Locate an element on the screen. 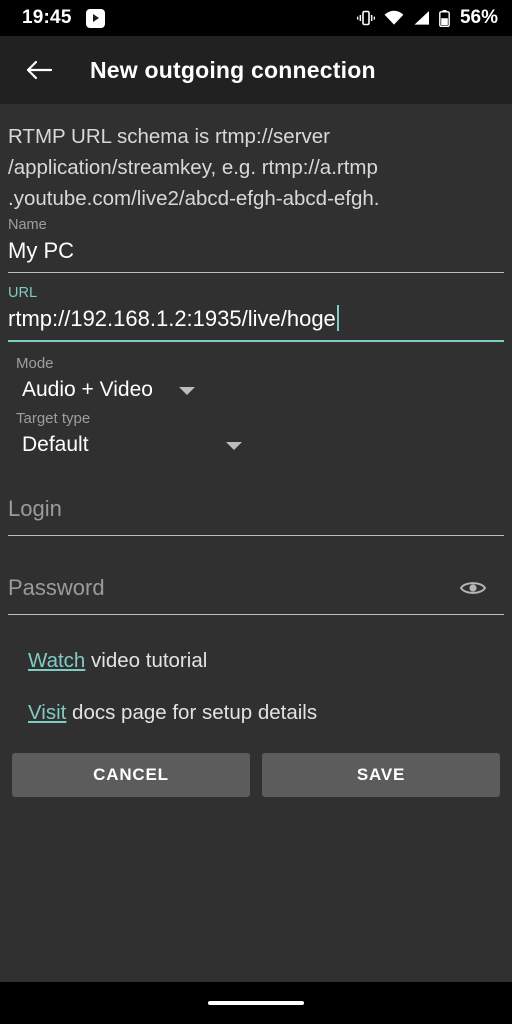  play-badge-icon is located at coordinates (95, 18).